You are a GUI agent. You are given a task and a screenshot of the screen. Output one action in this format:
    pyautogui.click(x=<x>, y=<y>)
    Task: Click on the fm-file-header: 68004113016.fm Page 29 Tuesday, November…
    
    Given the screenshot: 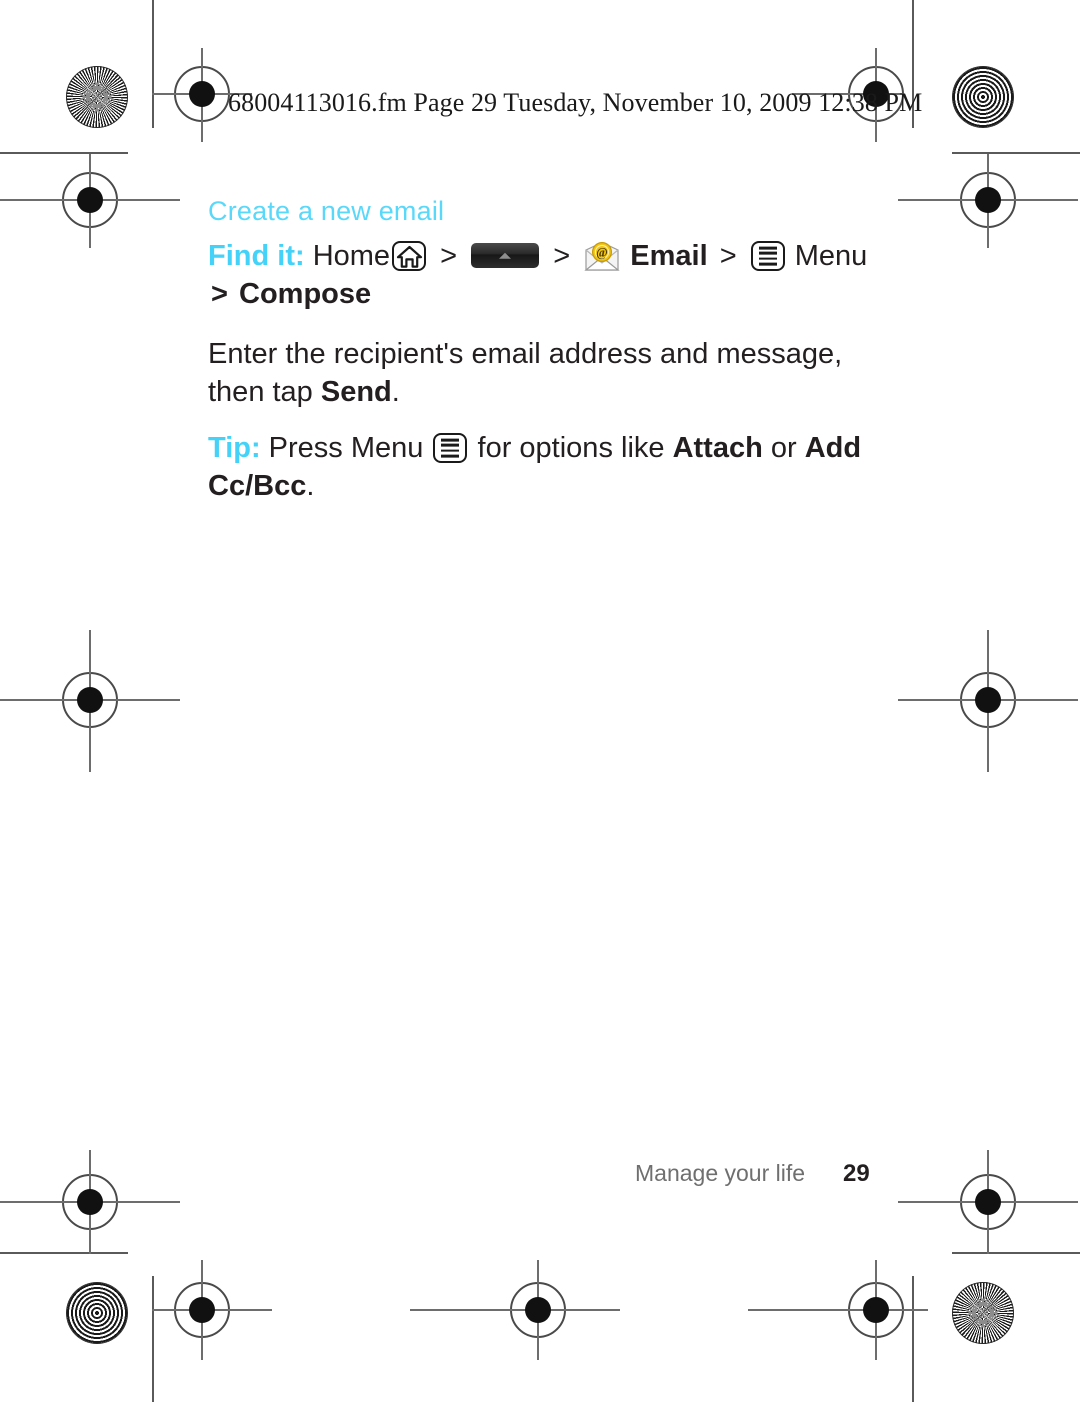 What is the action you would take?
    pyautogui.click(x=575, y=102)
    